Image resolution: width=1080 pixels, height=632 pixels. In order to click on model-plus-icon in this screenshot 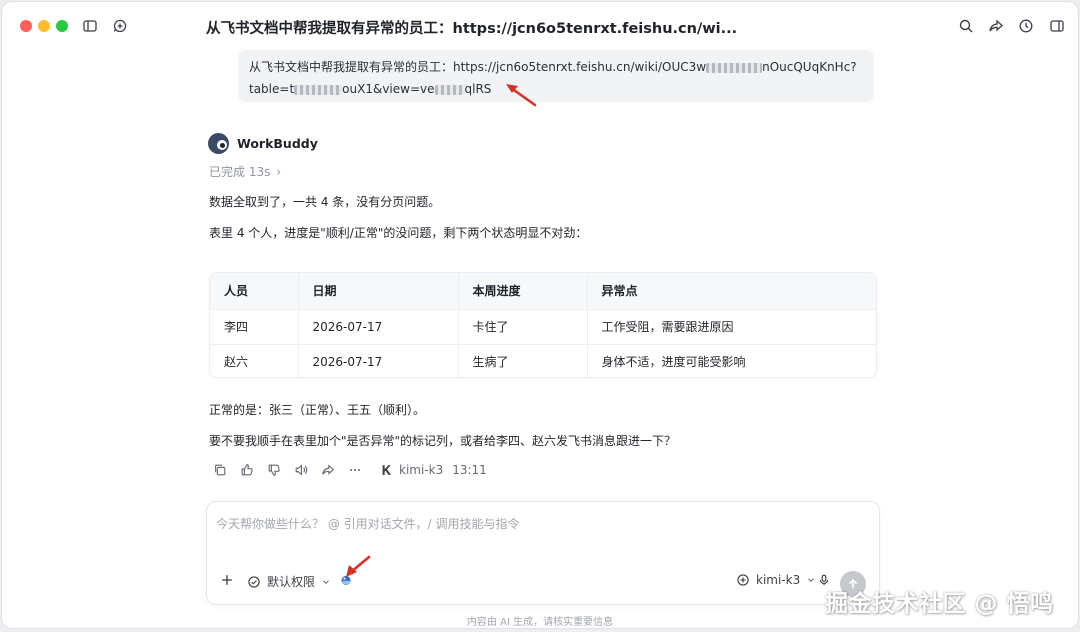, I will do `click(743, 580)`.